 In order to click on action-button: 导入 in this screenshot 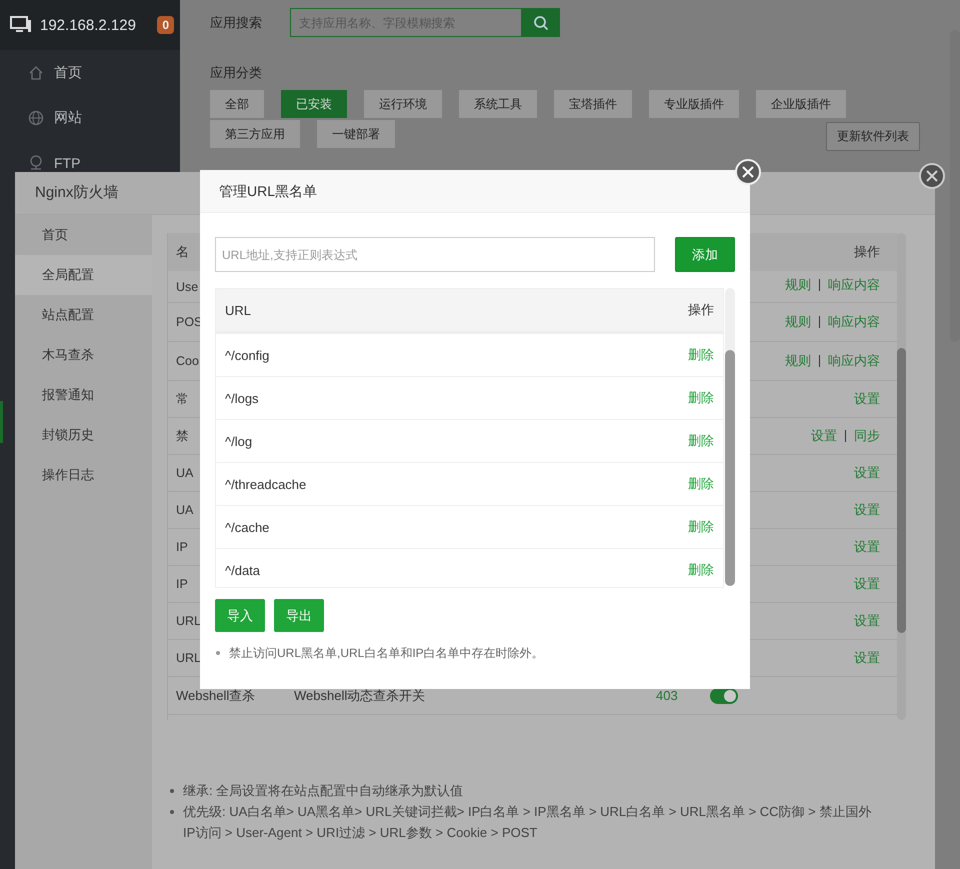, I will do `click(240, 615)`.